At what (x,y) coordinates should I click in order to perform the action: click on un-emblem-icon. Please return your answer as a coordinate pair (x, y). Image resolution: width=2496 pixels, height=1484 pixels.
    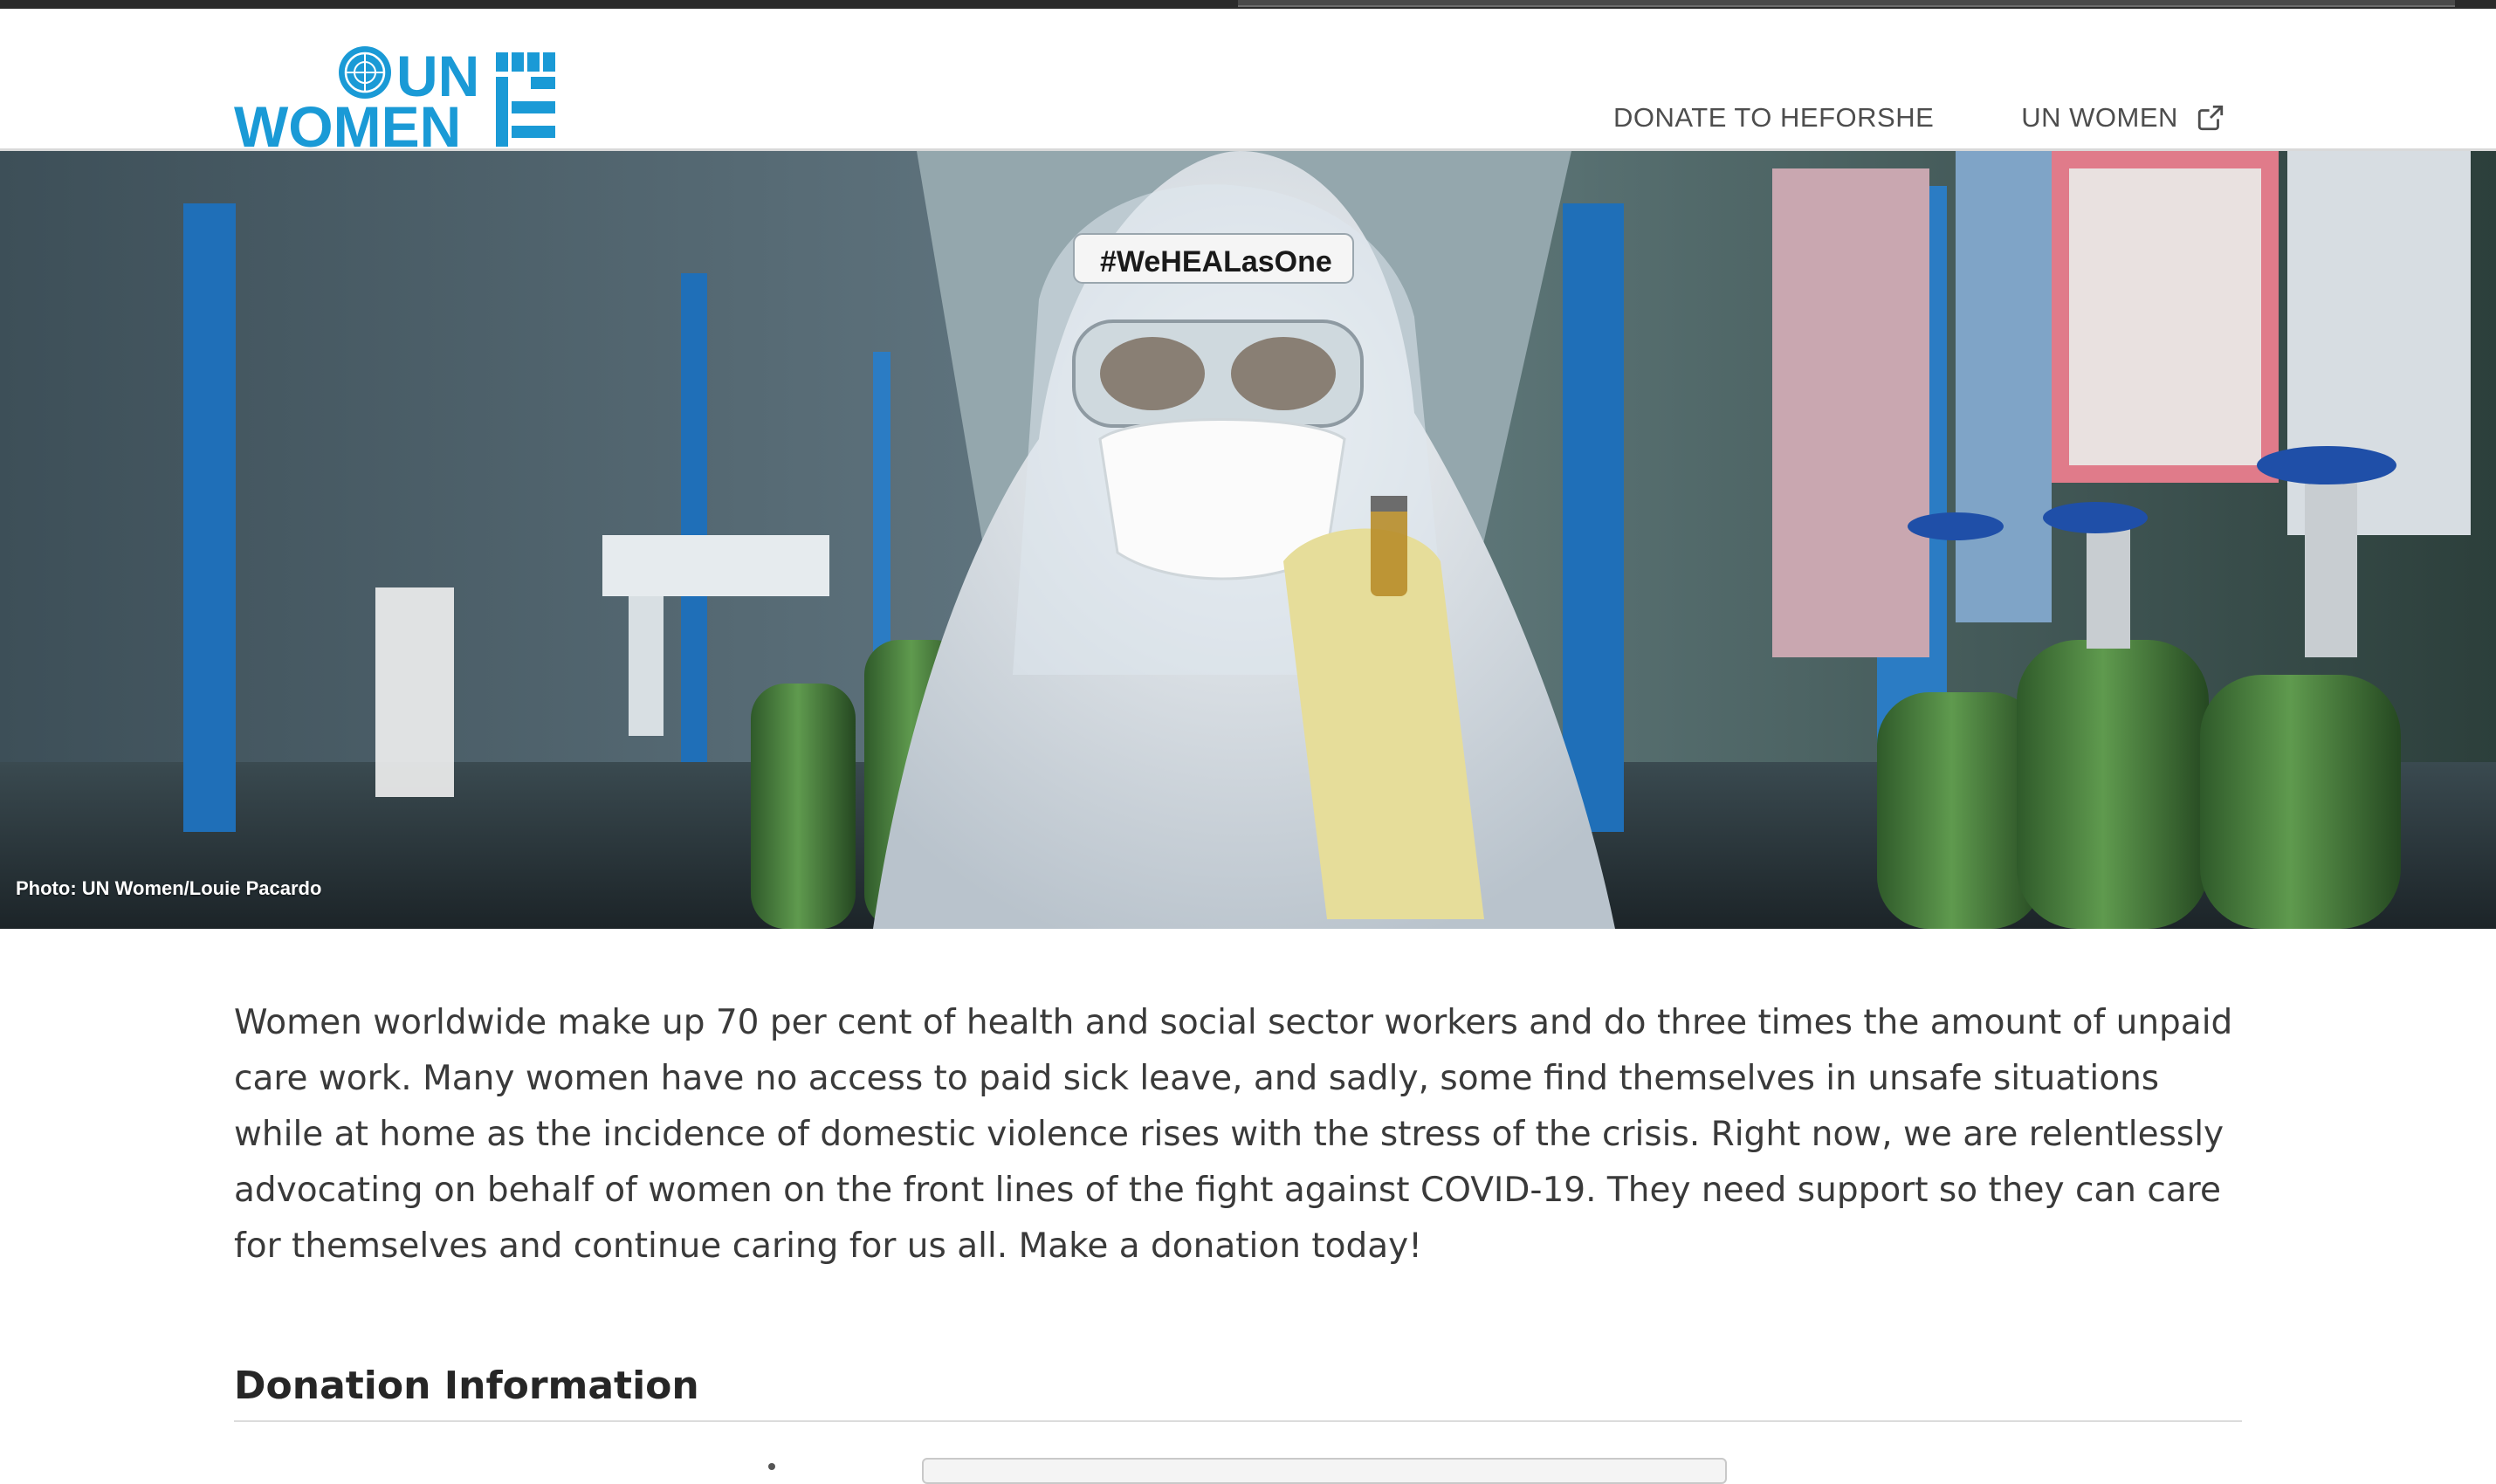
    Looking at the image, I should click on (365, 72).